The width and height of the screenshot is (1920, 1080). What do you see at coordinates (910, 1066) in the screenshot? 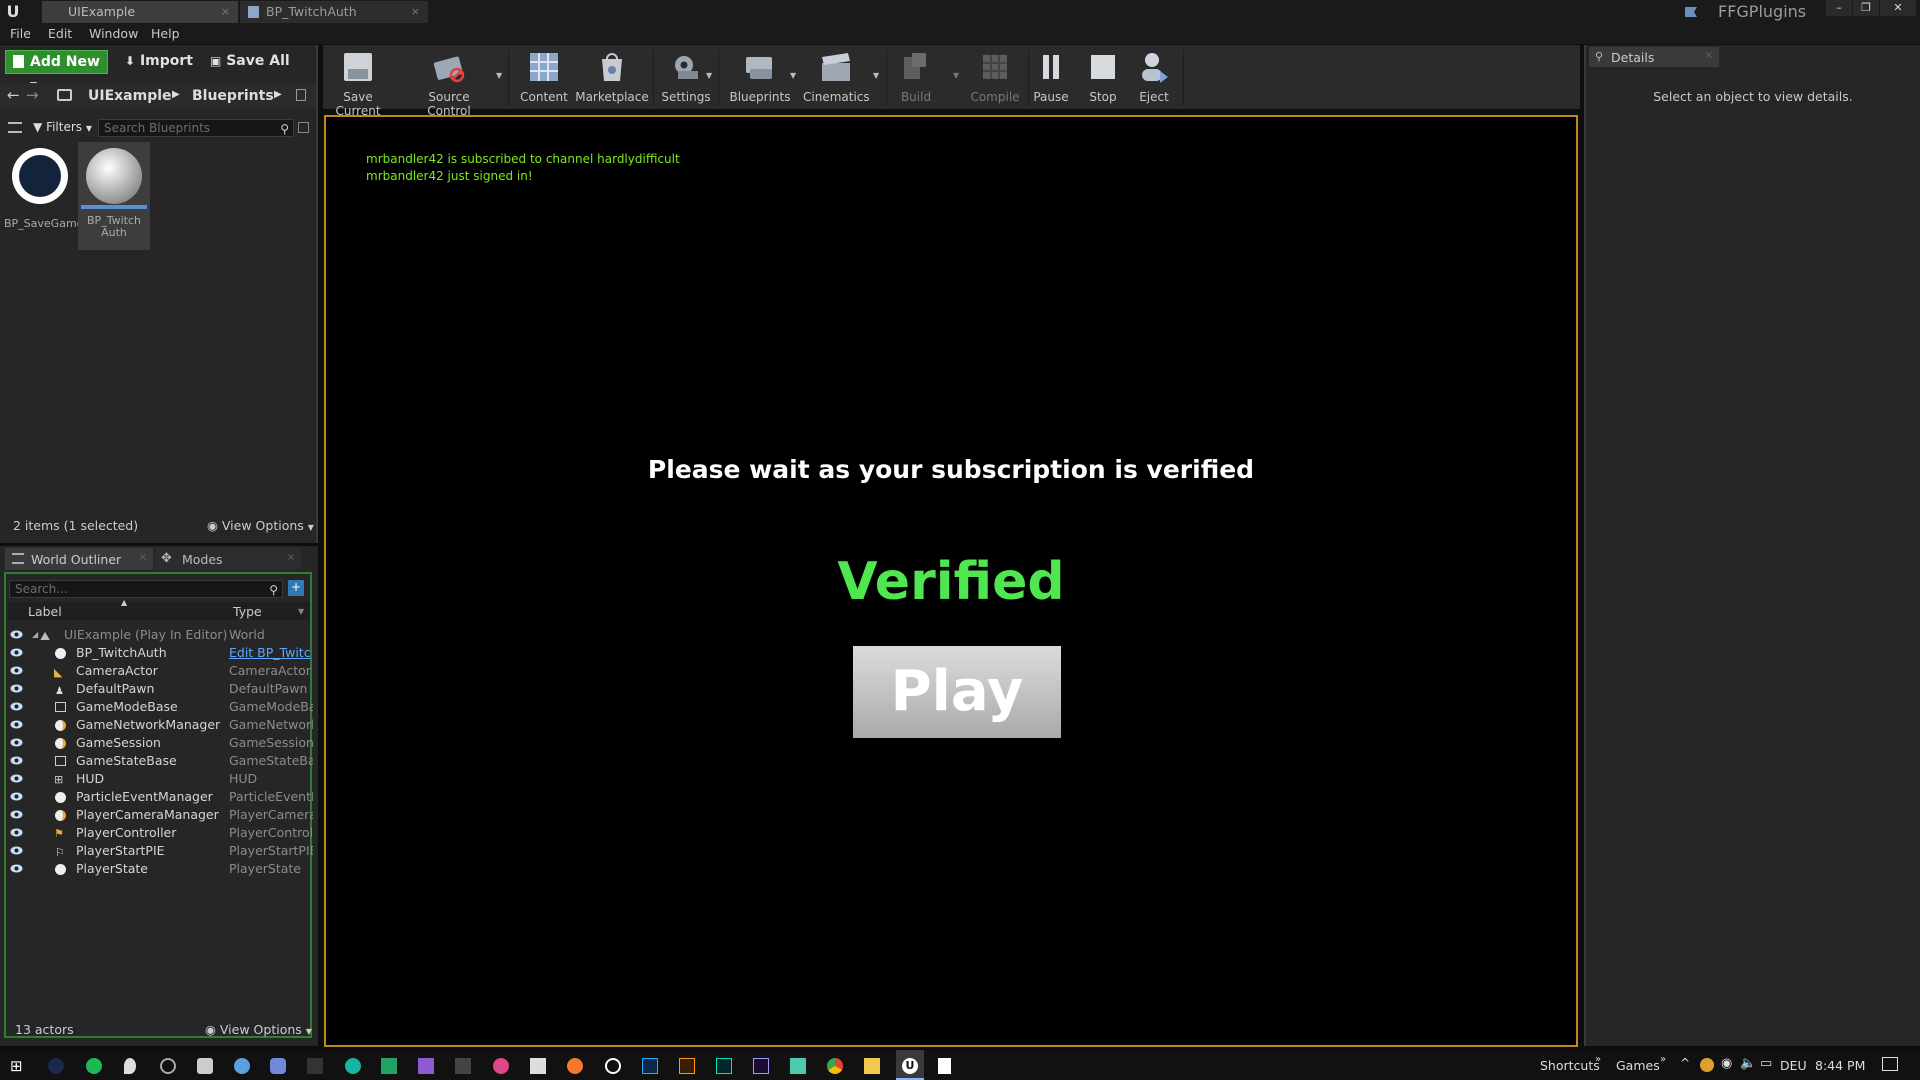
I see `unreal-engine-icon: U` at bounding box center [910, 1066].